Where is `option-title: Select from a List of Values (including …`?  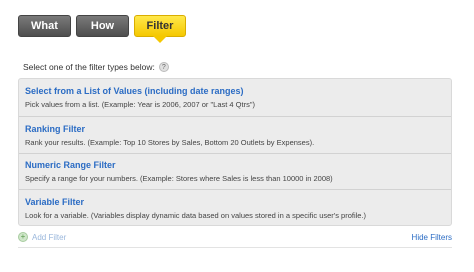
option-title: Select from a List of Values (including … is located at coordinates (238, 91).